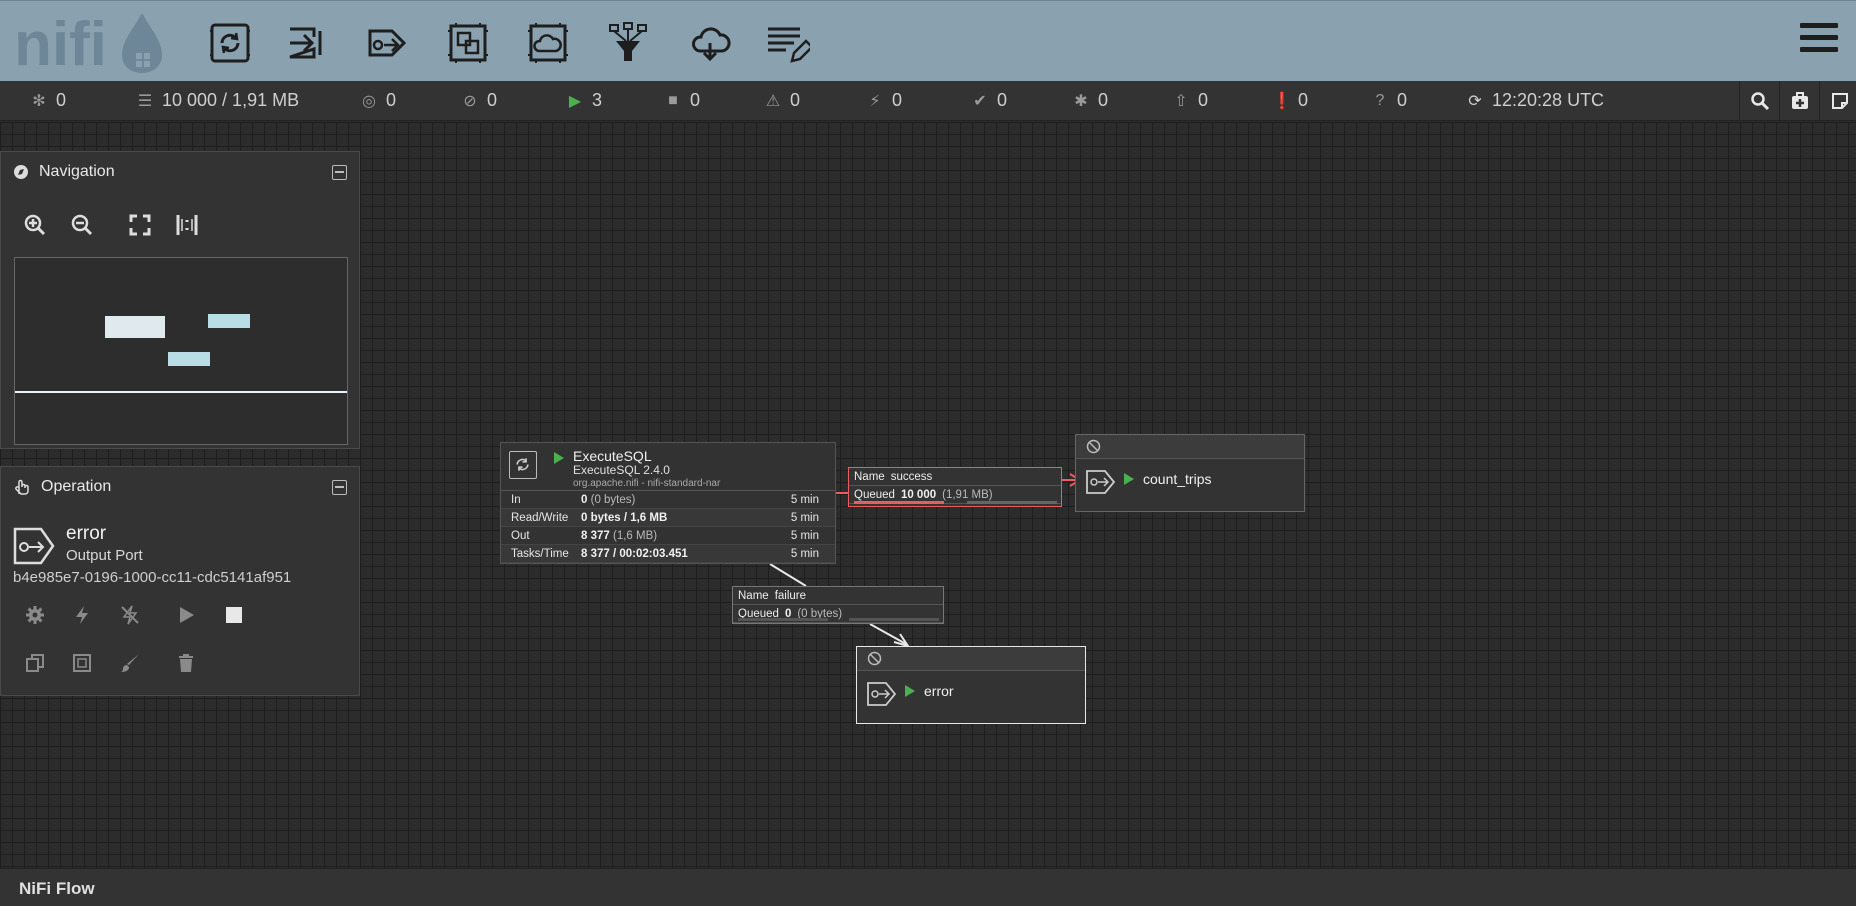 This screenshot has height=906, width=1856. I want to click on operation-title: Operation, so click(76, 486).